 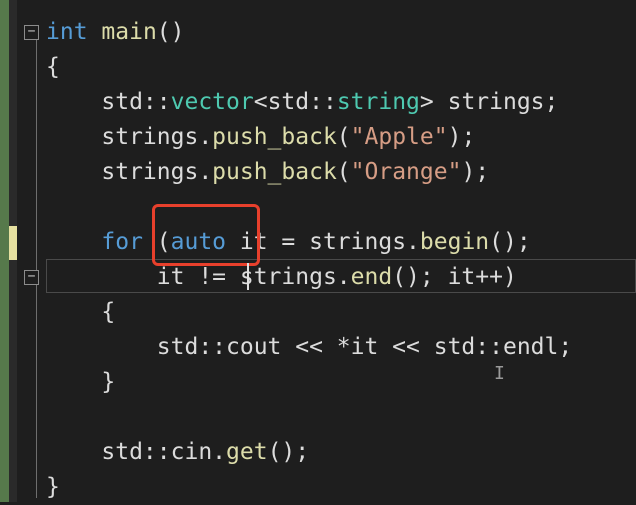 What do you see at coordinates (136, 452) in the screenshot?
I see `code-token: std::cin.` at bounding box center [136, 452].